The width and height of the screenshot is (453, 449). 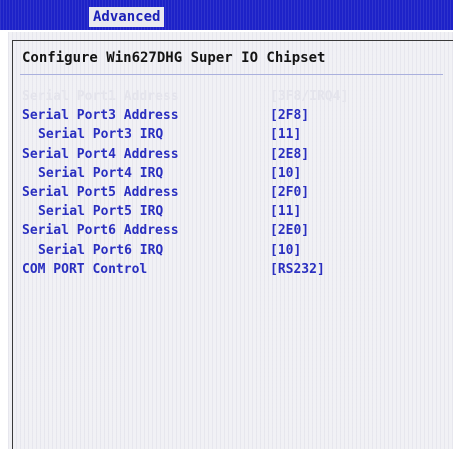 What do you see at coordinates (100, 115) in the screenshot?
I see `setting-label: Serial Port3 Address` at bounding box center [100, 115].